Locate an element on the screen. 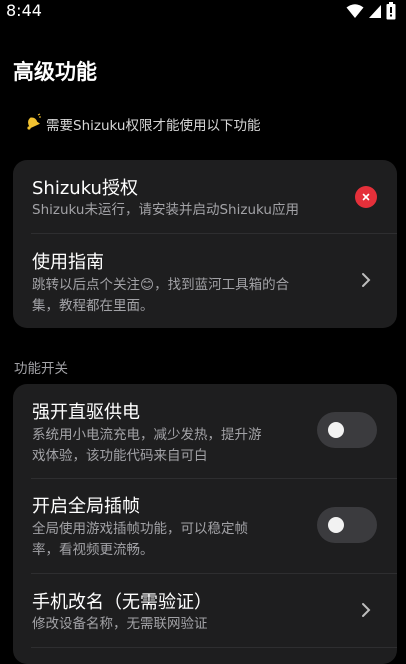  notice-text: 需要Shizuku权限才能使用以下功能 is located at coordinates (153, 126).